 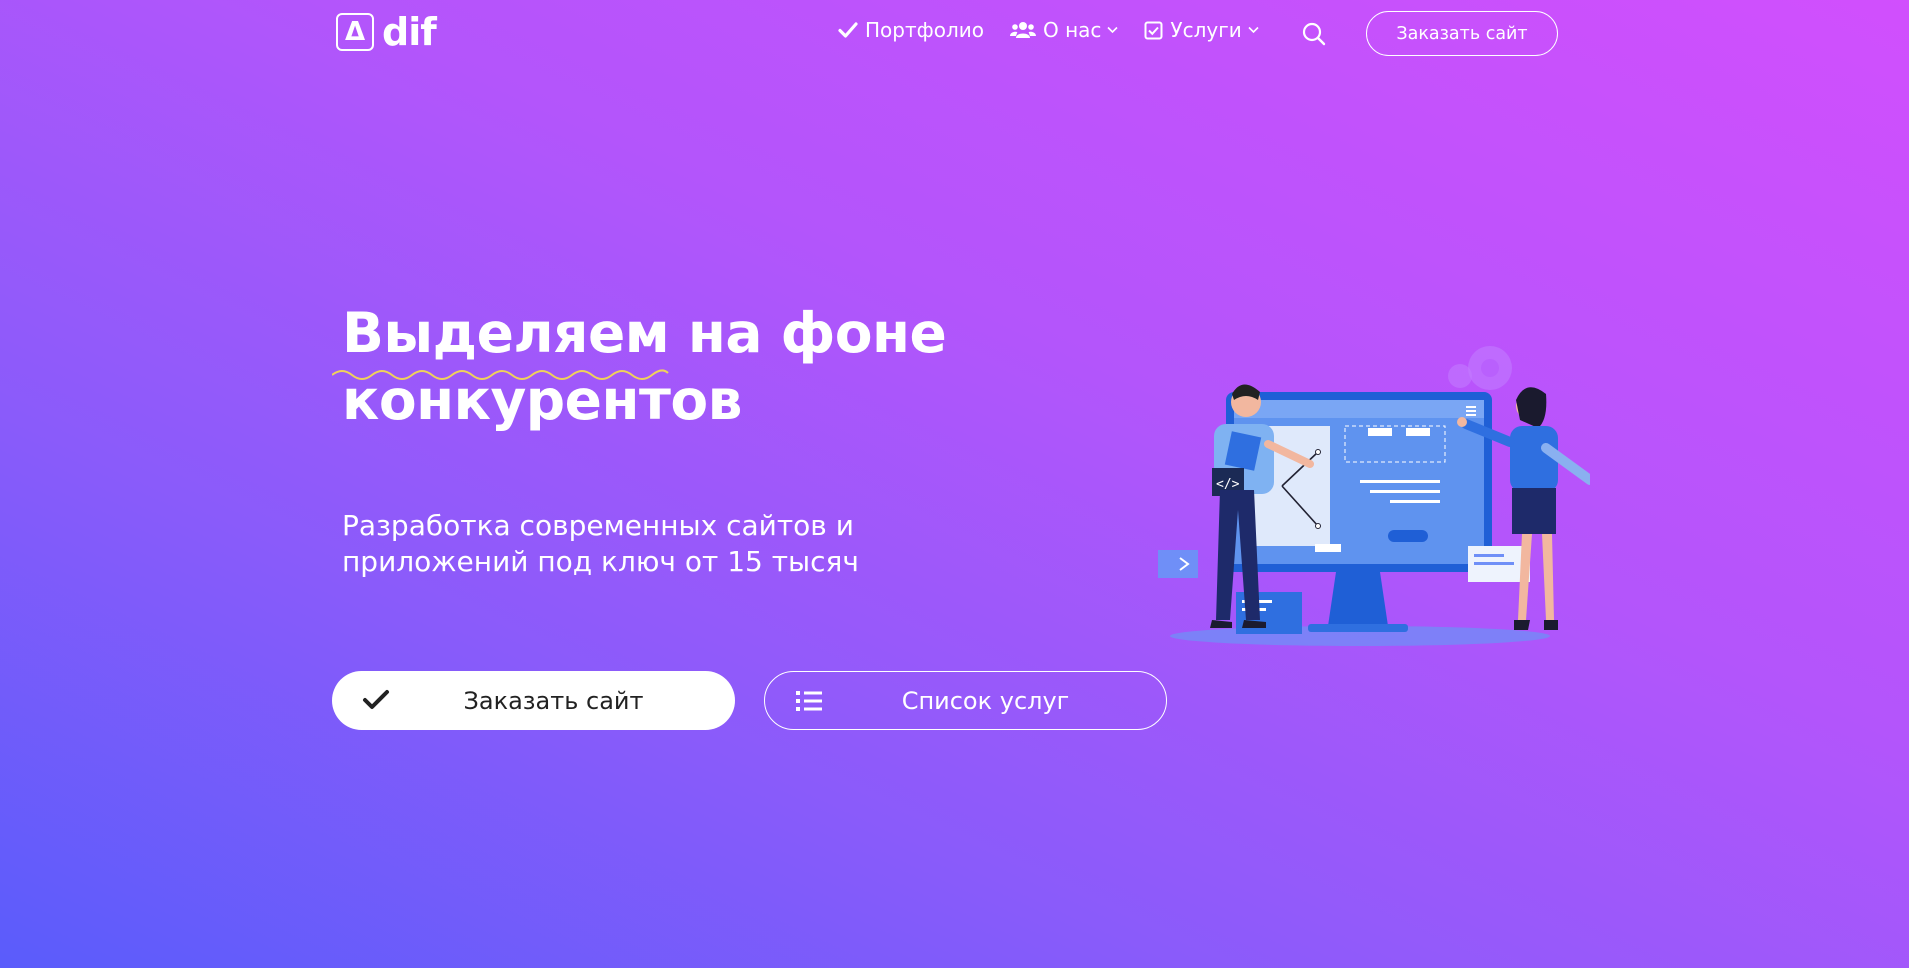 I want to click on nav-item-label: Портфолио, so click(x=924, y=30).